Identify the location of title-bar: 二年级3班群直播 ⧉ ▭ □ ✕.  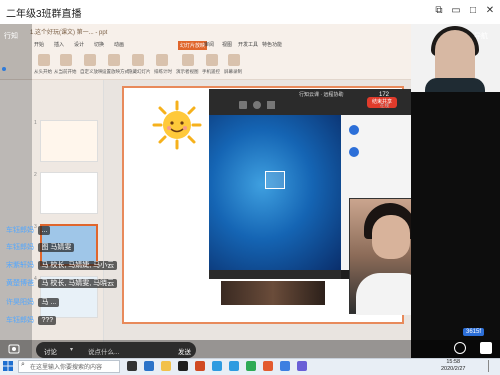
(250, 12).